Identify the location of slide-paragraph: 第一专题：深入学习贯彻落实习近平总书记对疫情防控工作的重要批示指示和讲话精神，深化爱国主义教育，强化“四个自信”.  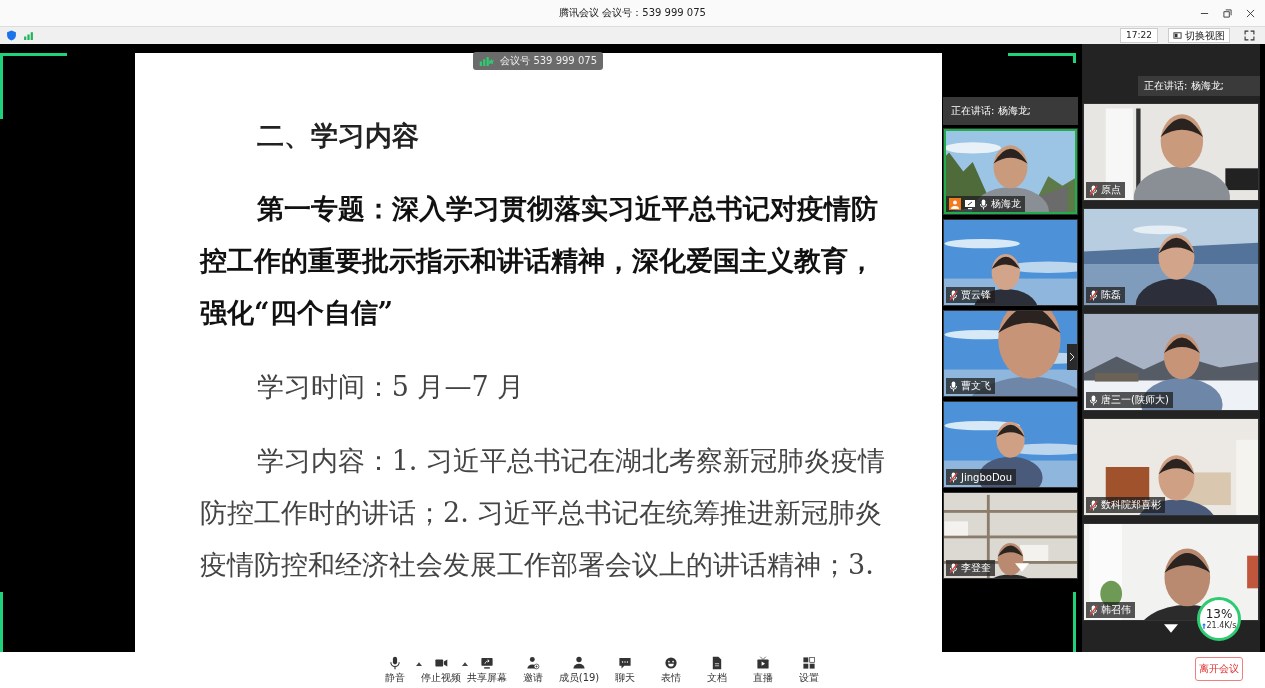
(539, 261).